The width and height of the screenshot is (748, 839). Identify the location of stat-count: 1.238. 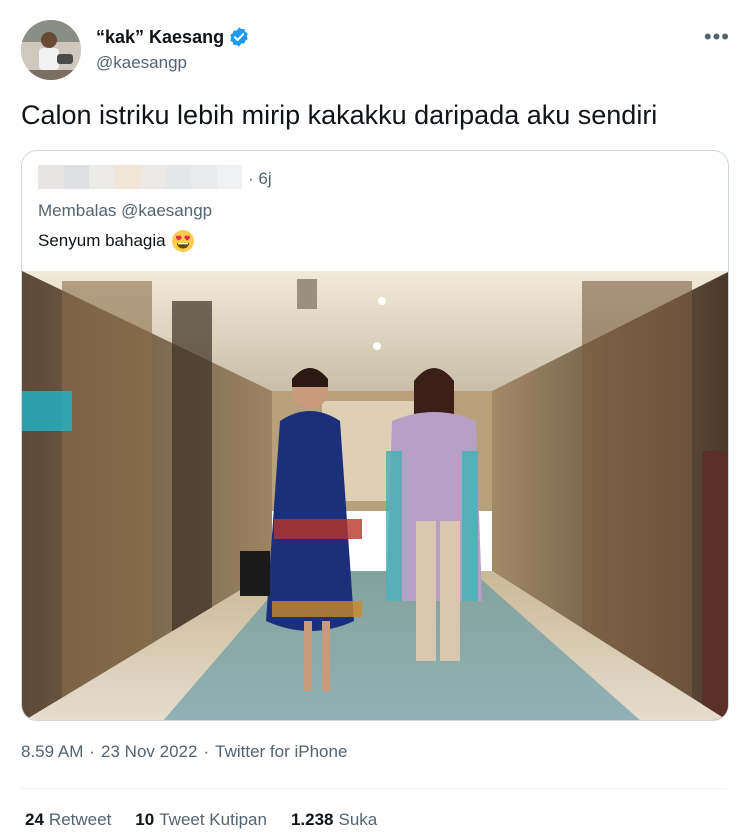
(312, 819).